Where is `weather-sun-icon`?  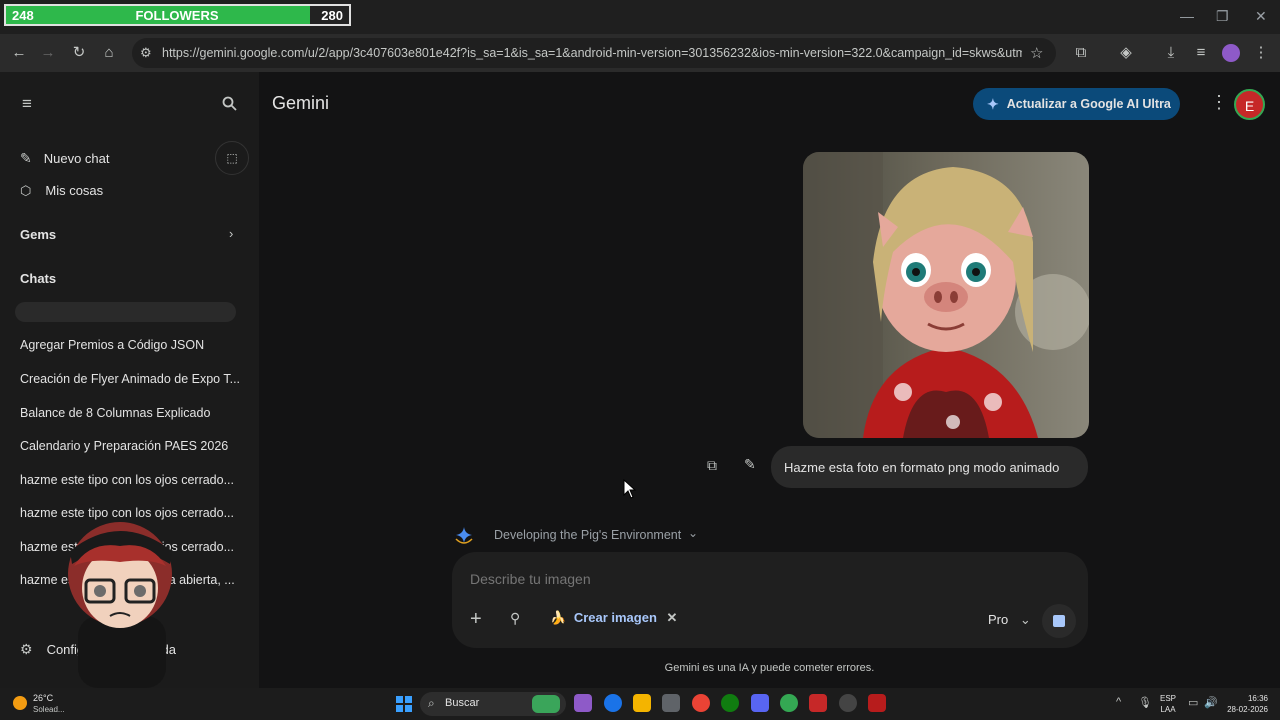
weather-sun-icon is located at coordinates (20, 703).